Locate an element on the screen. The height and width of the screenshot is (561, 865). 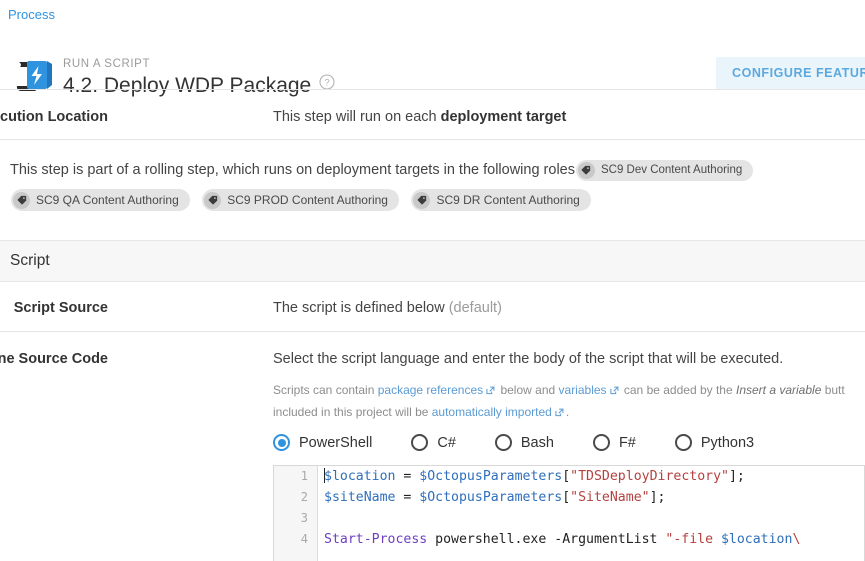
radio-label: C# is located at coordinates (446, 442).